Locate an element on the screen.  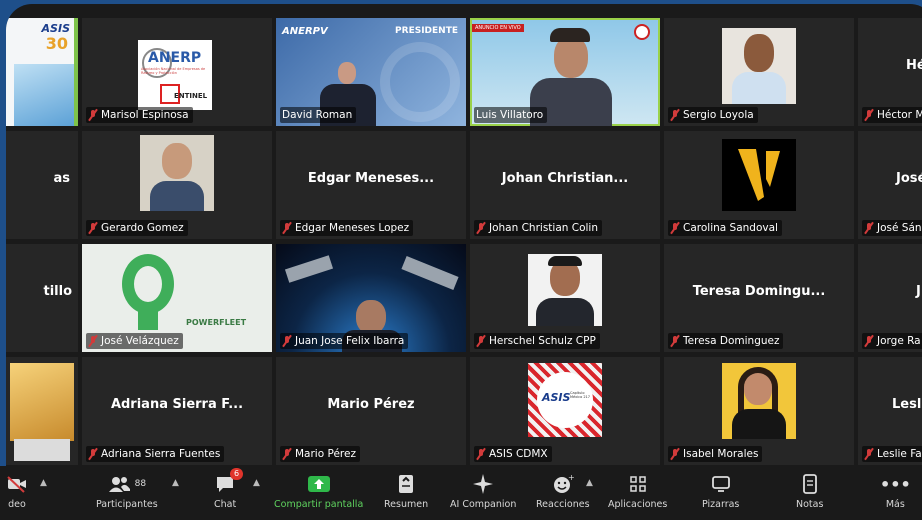
participants-button: 88 Participantes is located at coordinates (127, 491).